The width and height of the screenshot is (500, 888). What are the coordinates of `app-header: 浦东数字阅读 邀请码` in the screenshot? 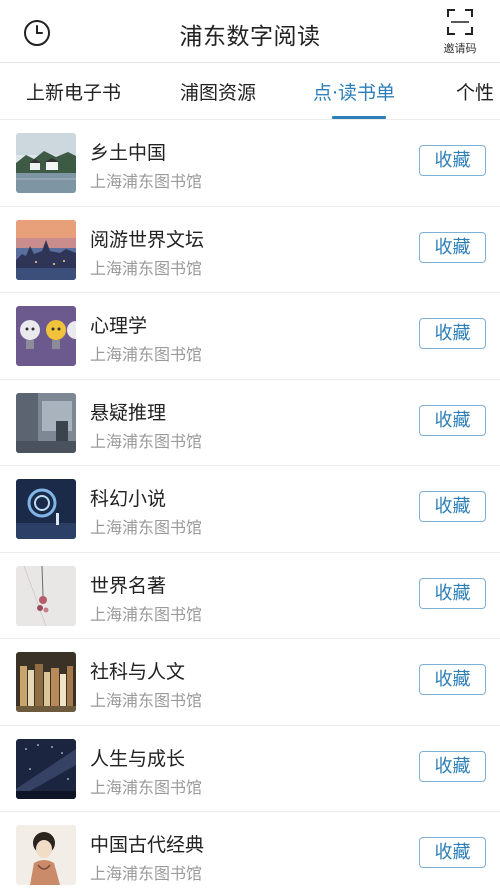 It's located at (250, 31).